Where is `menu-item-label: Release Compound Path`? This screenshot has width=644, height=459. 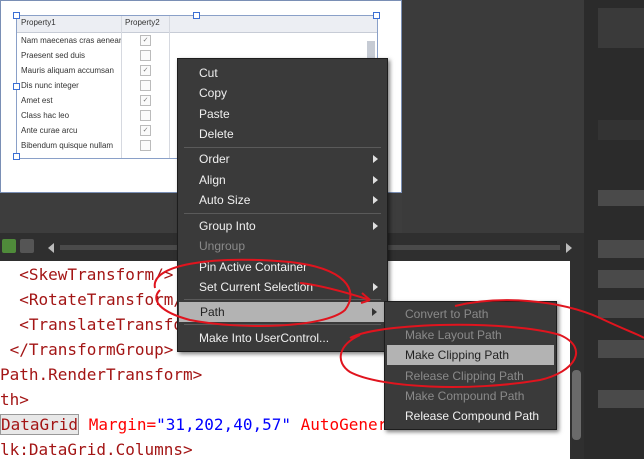 menu-item-label: Release Compound Path is located at coordinates (472, 416).